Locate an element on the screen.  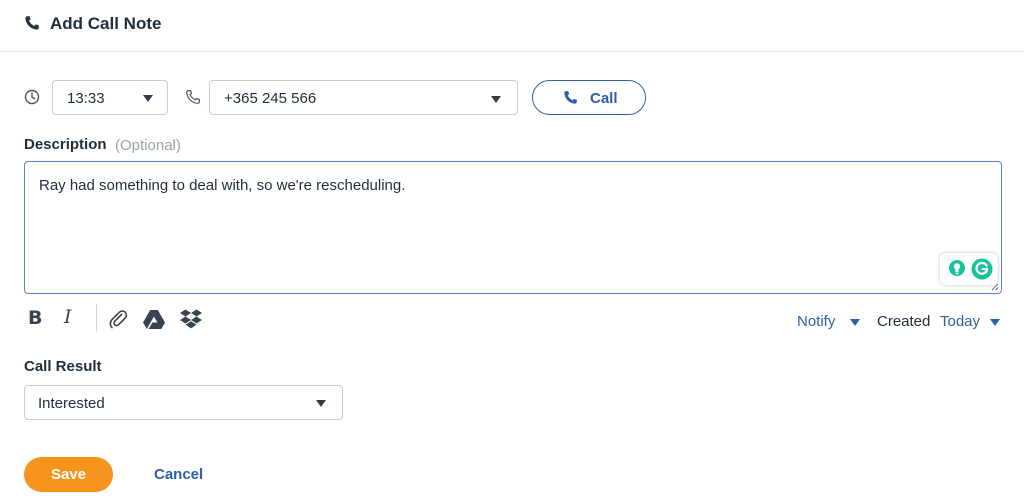
cancel-button: Cancel is located at coordinates (178, 474).